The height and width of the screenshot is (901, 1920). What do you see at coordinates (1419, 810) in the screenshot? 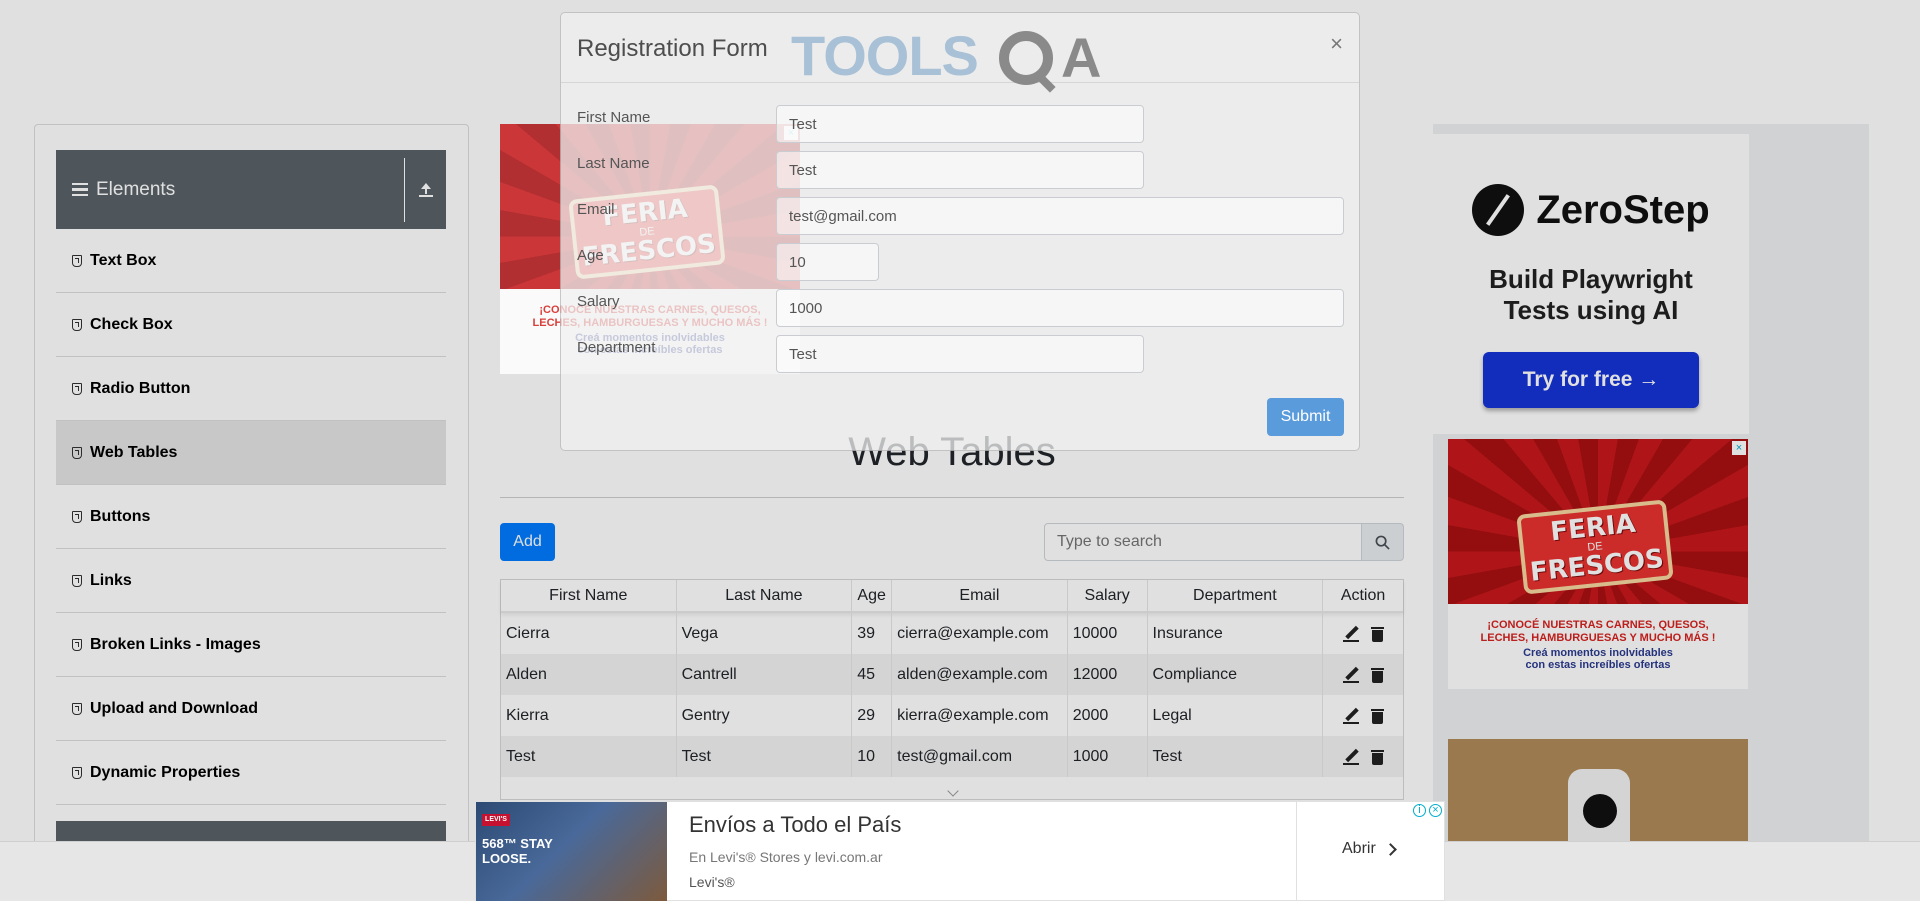
I see `adchoices-info-icon: i` at bounding box center [1419, 810].